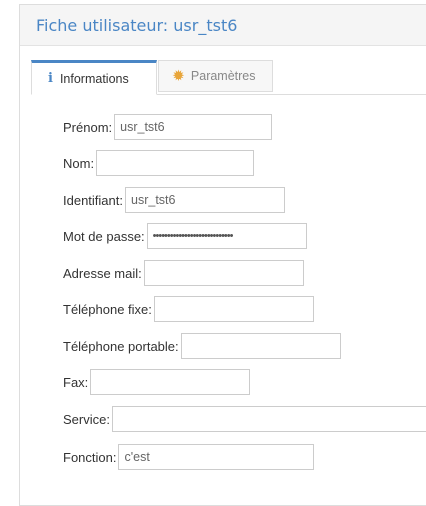  Describe the element at coordinates (233, 309) in the screenshot. I see `telephone-fixe-field` at that location.